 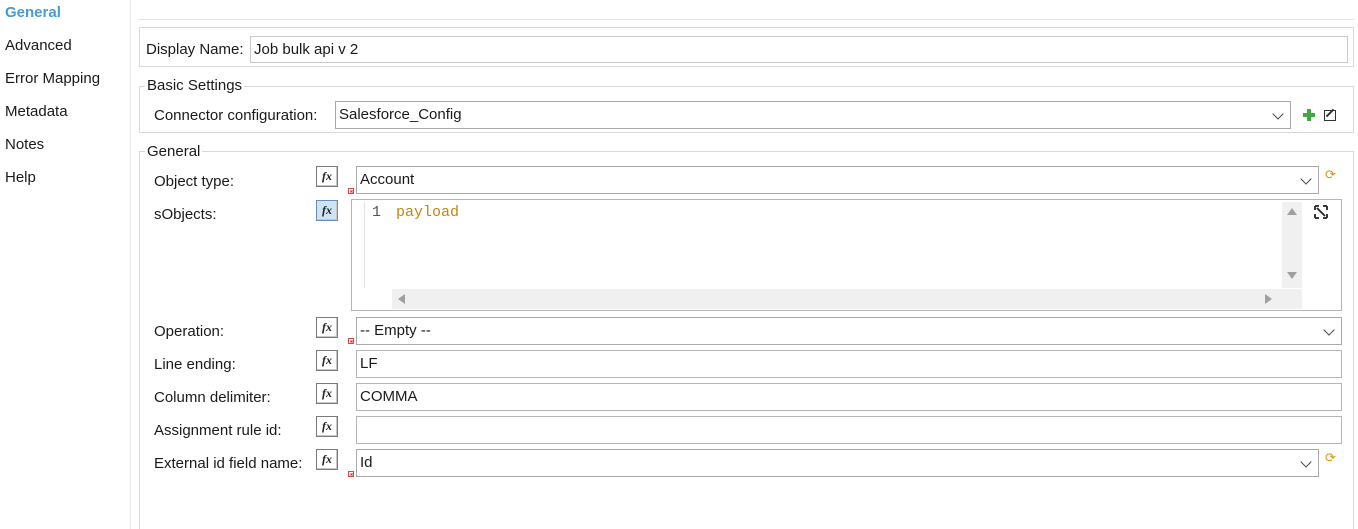 I want to click on gutter-separator, so click(x=364, y=245).